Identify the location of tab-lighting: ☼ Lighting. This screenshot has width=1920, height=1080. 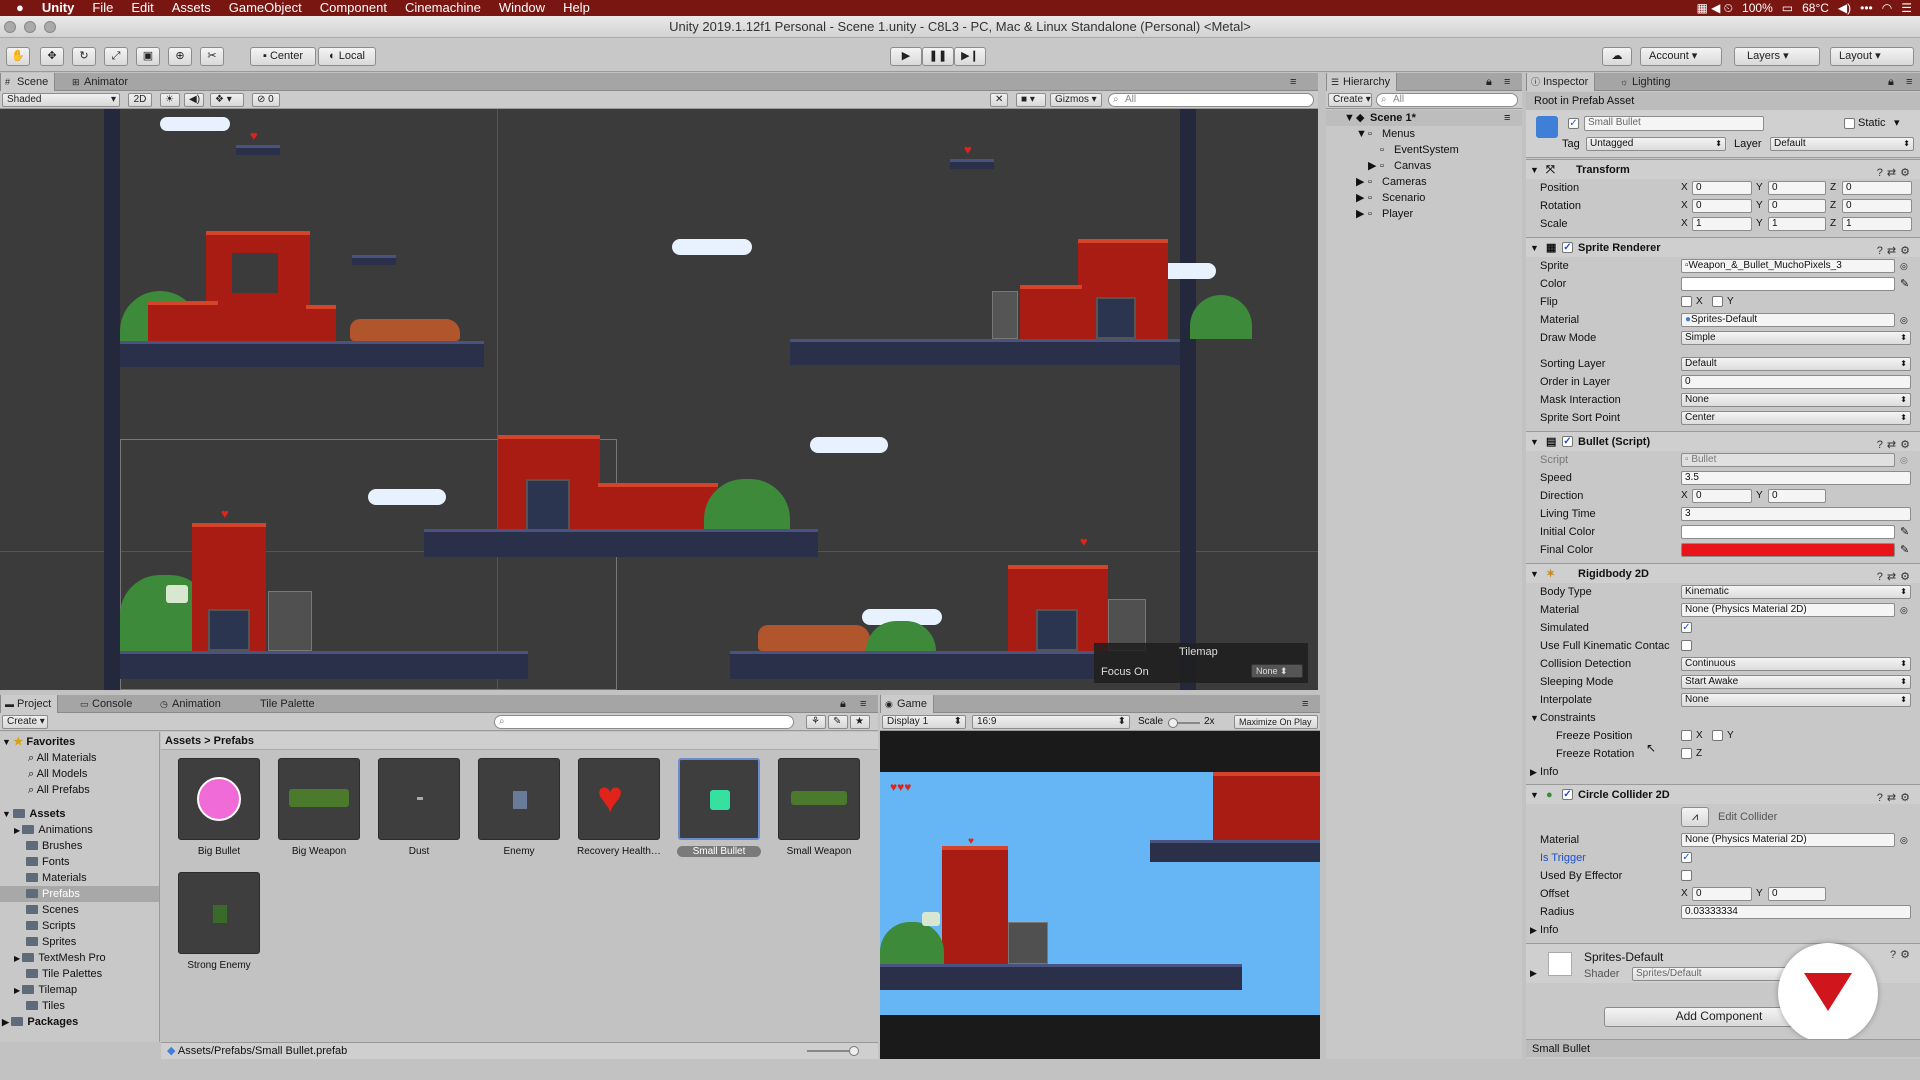
(1646, 82).